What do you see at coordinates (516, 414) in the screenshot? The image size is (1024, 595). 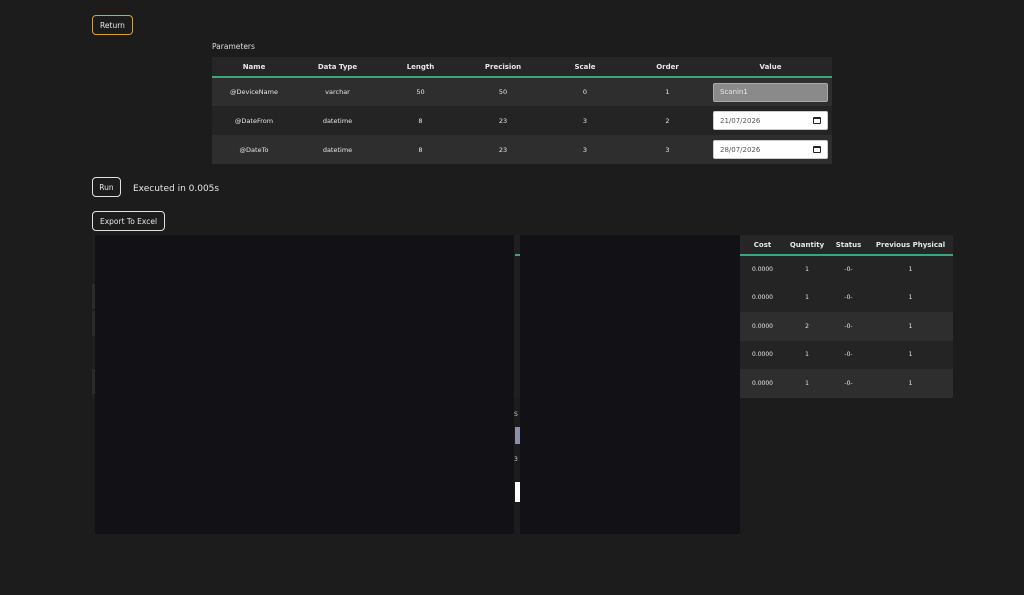 I see `text-fragment: S` at bounding box center [516, 414].